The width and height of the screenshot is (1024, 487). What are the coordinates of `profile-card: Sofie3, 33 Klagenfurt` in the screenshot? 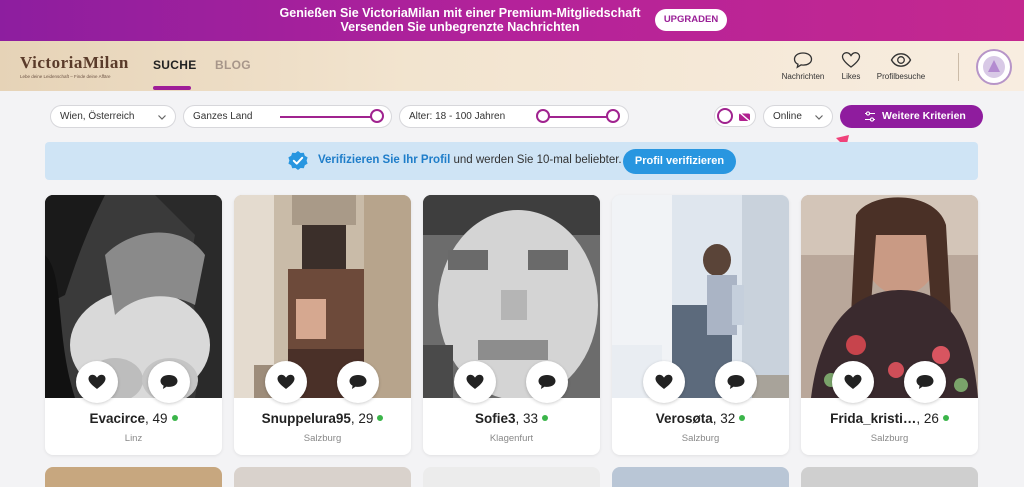 It's located at (511, 325).